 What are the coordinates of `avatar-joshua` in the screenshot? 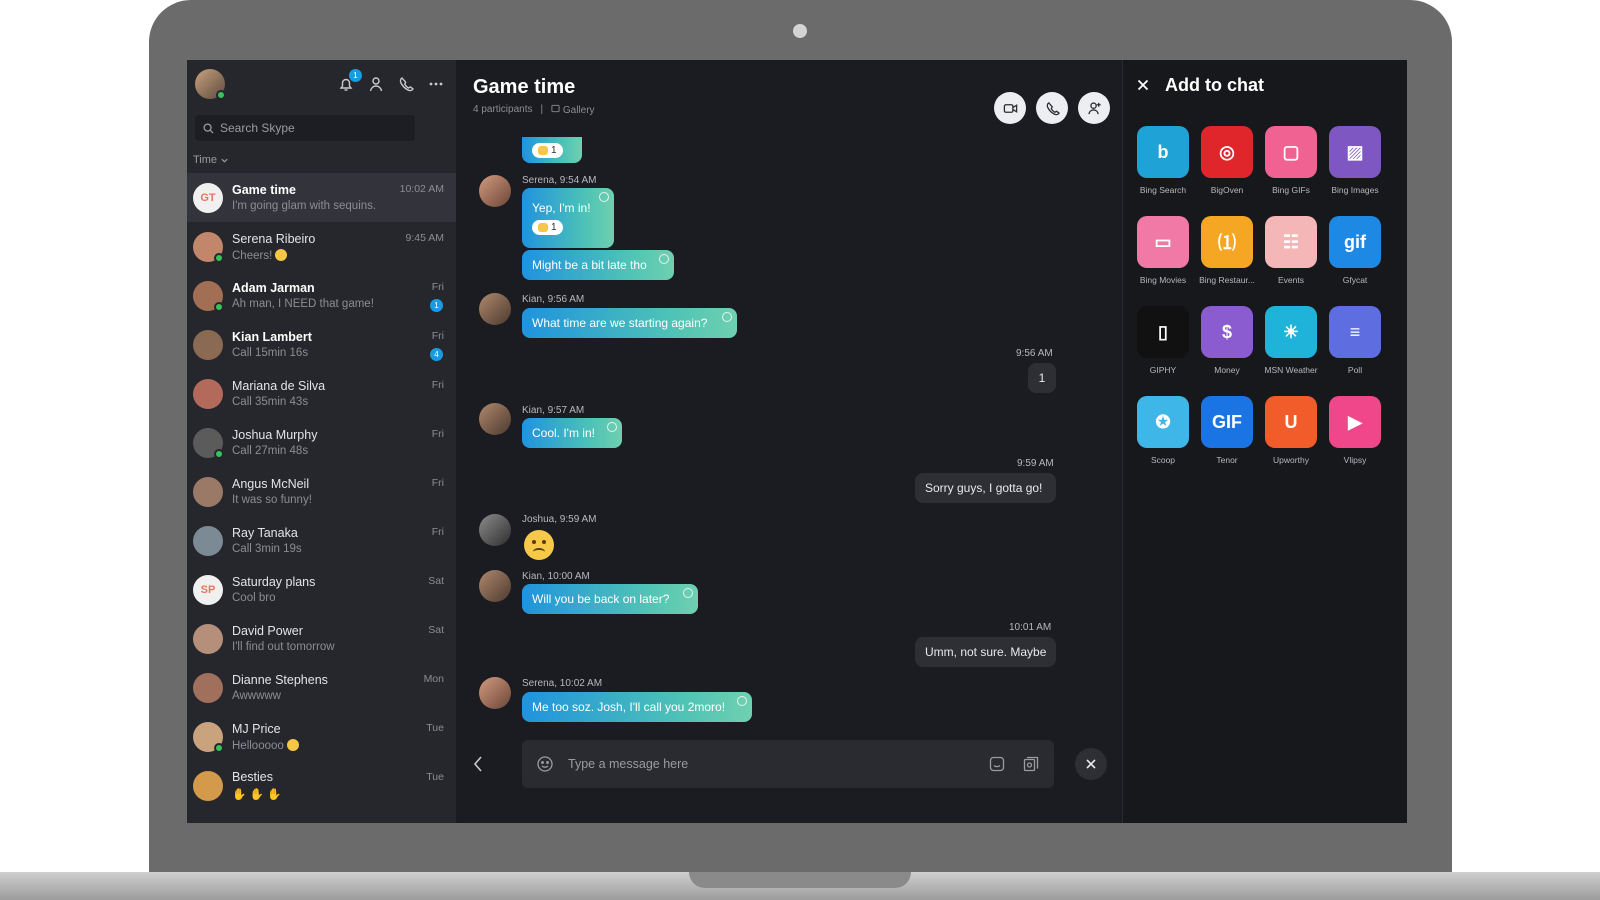 It's located at (495, 530).